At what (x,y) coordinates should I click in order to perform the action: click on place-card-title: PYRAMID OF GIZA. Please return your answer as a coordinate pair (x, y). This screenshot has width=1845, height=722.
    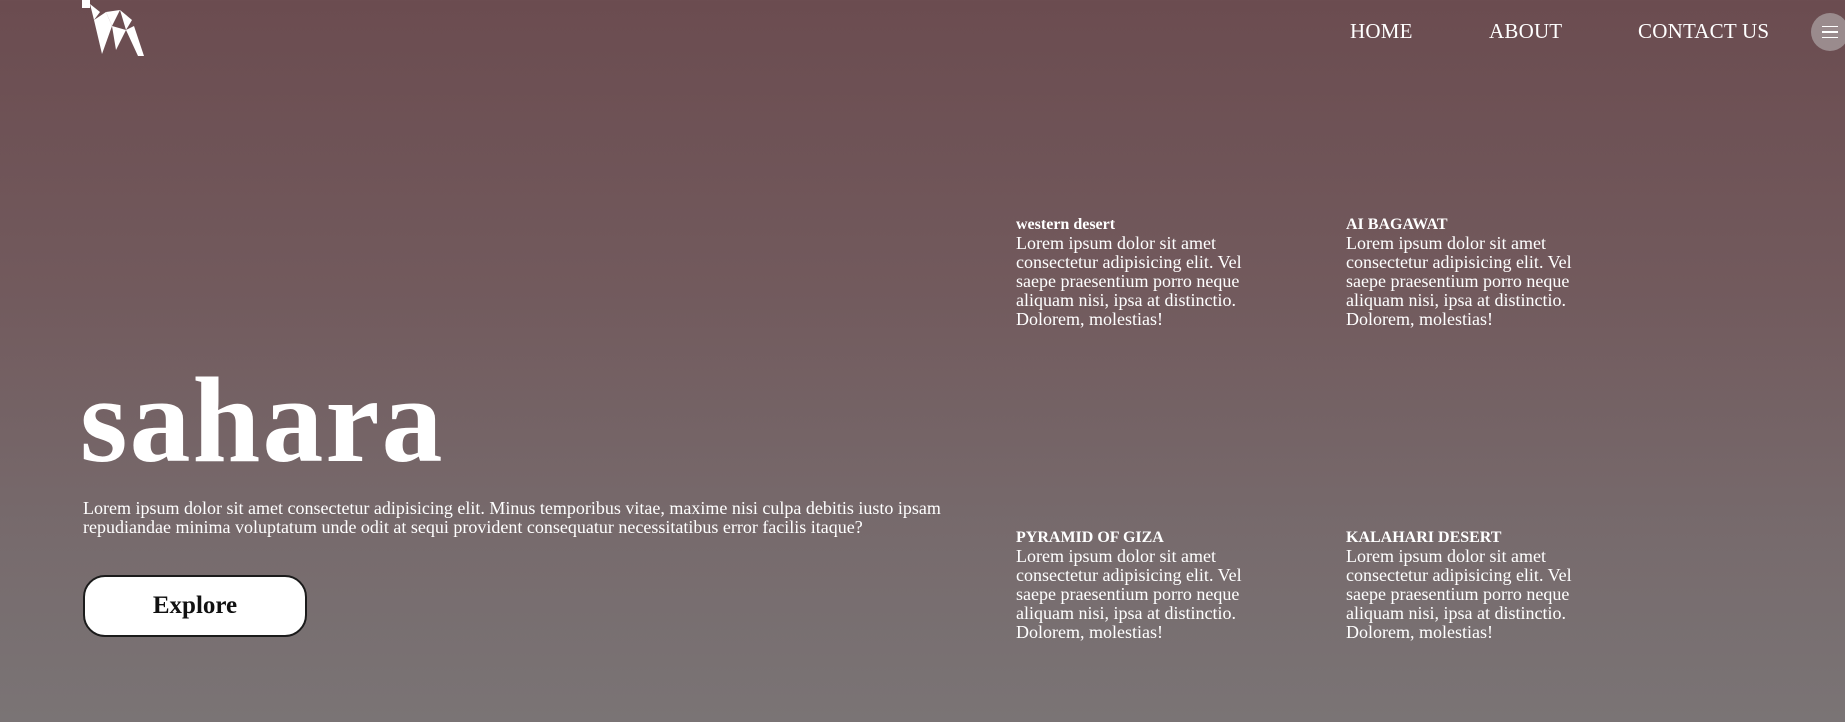
    Looking at the image, I should click on (1090, 537).